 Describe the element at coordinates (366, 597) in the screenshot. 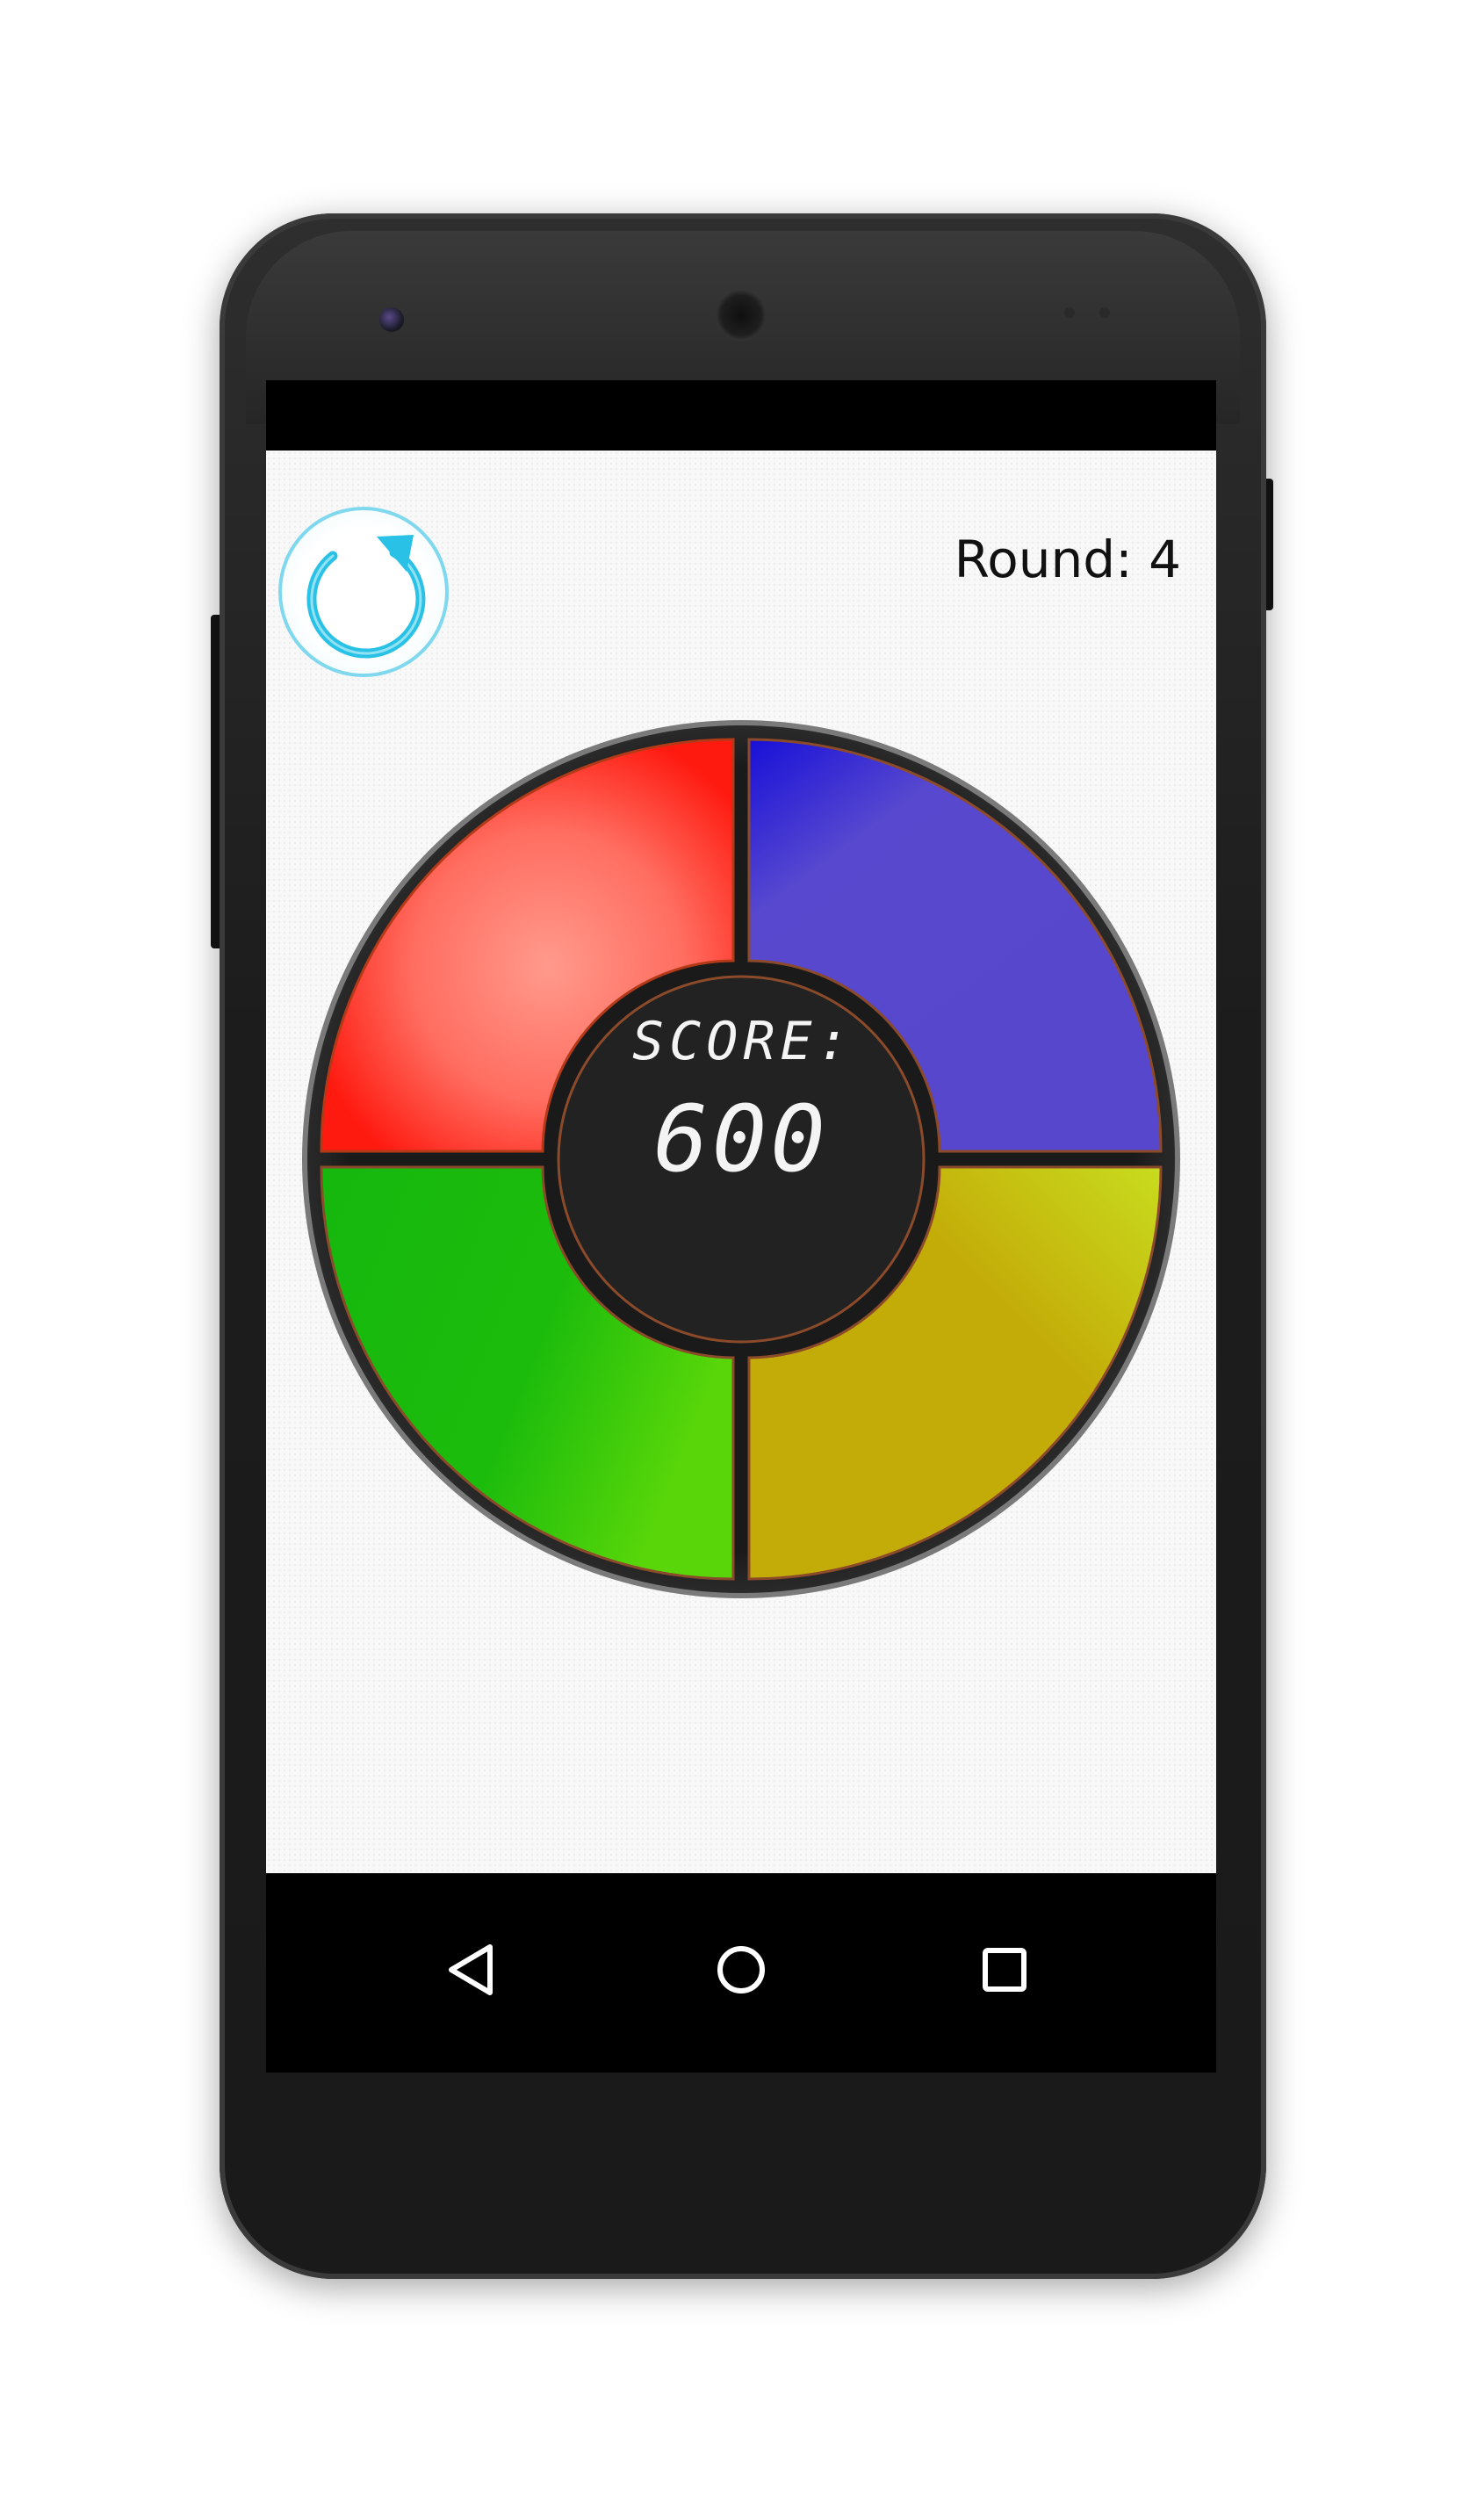

I see `restart-icon` at that location.